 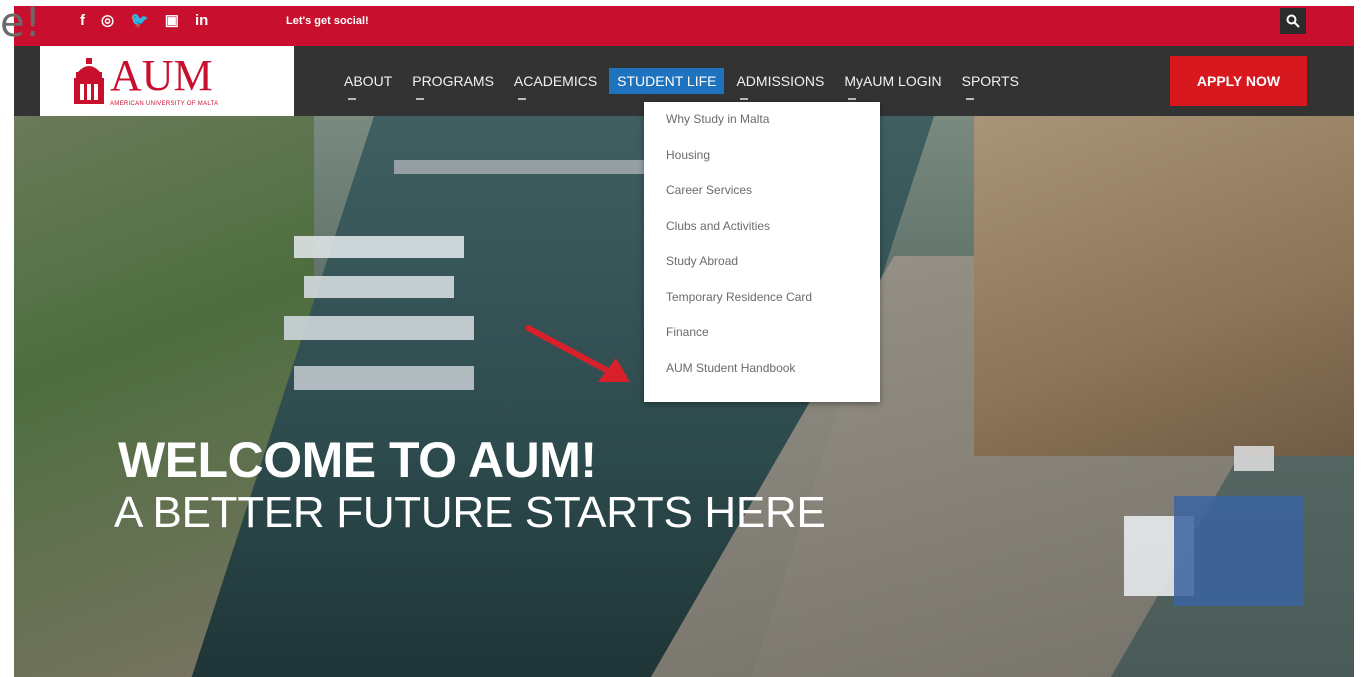 I want to click on social-tagline: Let's get social!, so click(x=327, y=21).